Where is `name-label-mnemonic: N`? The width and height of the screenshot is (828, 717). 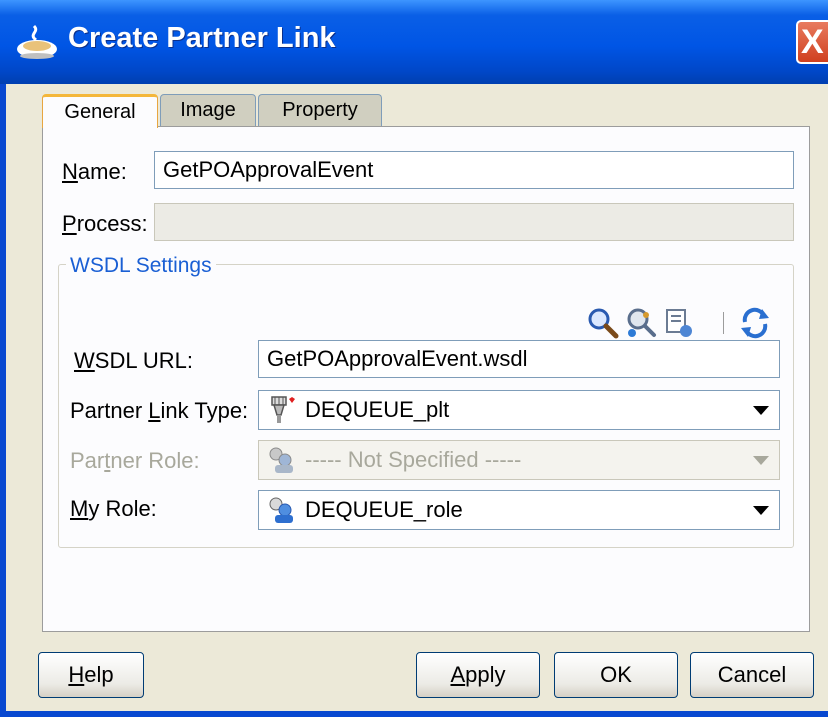
name-label-mnemonic: N is located at coordinates (70, 171).